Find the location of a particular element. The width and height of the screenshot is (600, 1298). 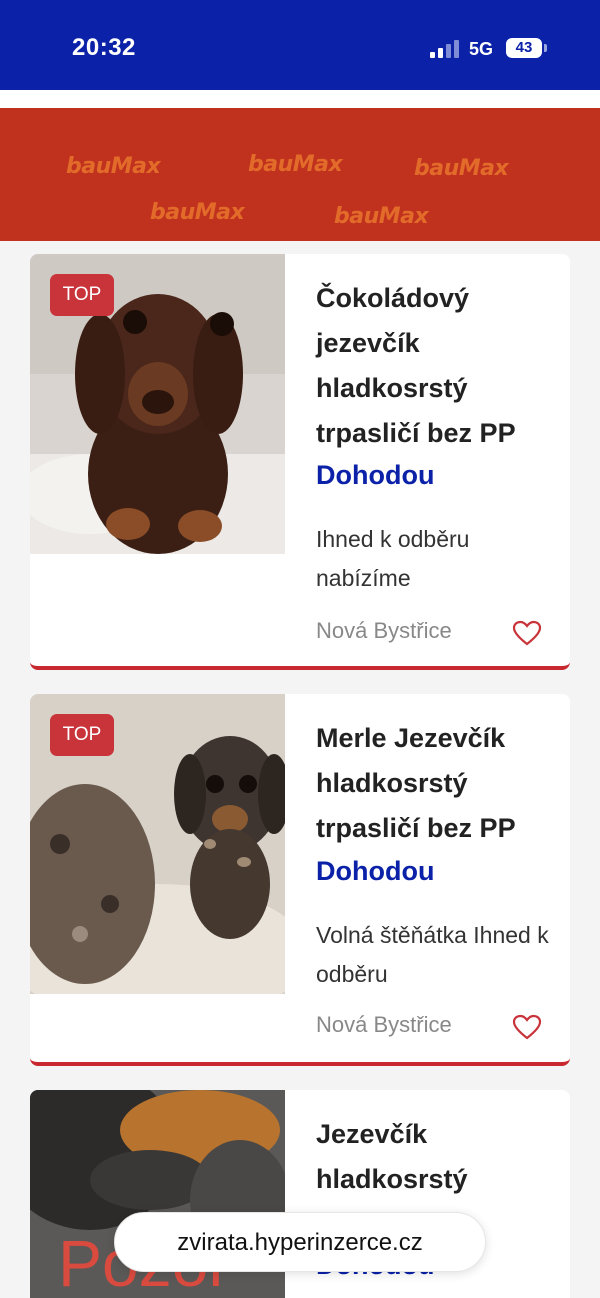

status-bar: 20:32 5G 43 is located at coordinates (300, 45).